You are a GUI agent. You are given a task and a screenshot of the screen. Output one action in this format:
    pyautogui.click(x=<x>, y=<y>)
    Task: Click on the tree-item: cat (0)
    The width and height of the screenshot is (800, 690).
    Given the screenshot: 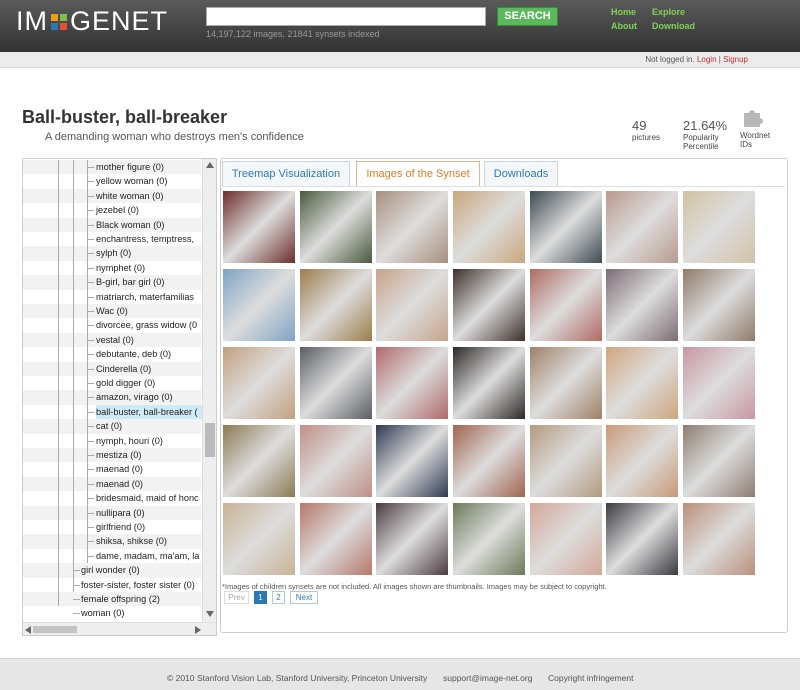 What is the action you would take?
    pyautogui.click(x=109, y=426)
    